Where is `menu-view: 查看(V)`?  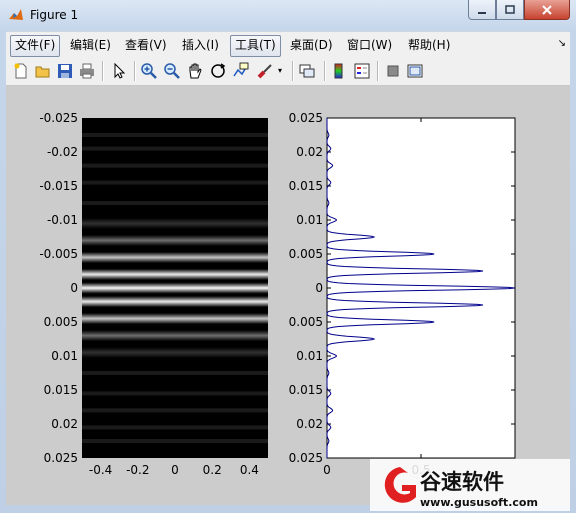 menu-view: 查看(V) is located at coordinates (146, 45).